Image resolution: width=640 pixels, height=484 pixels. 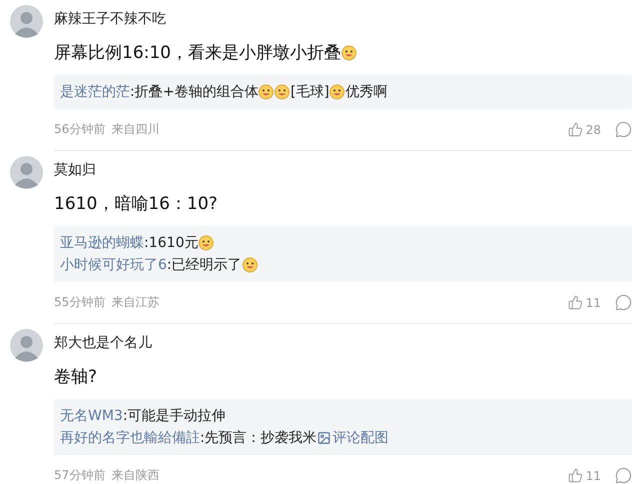 I want to click on comment-location: 来自江苏, so click(x=135, y=302).